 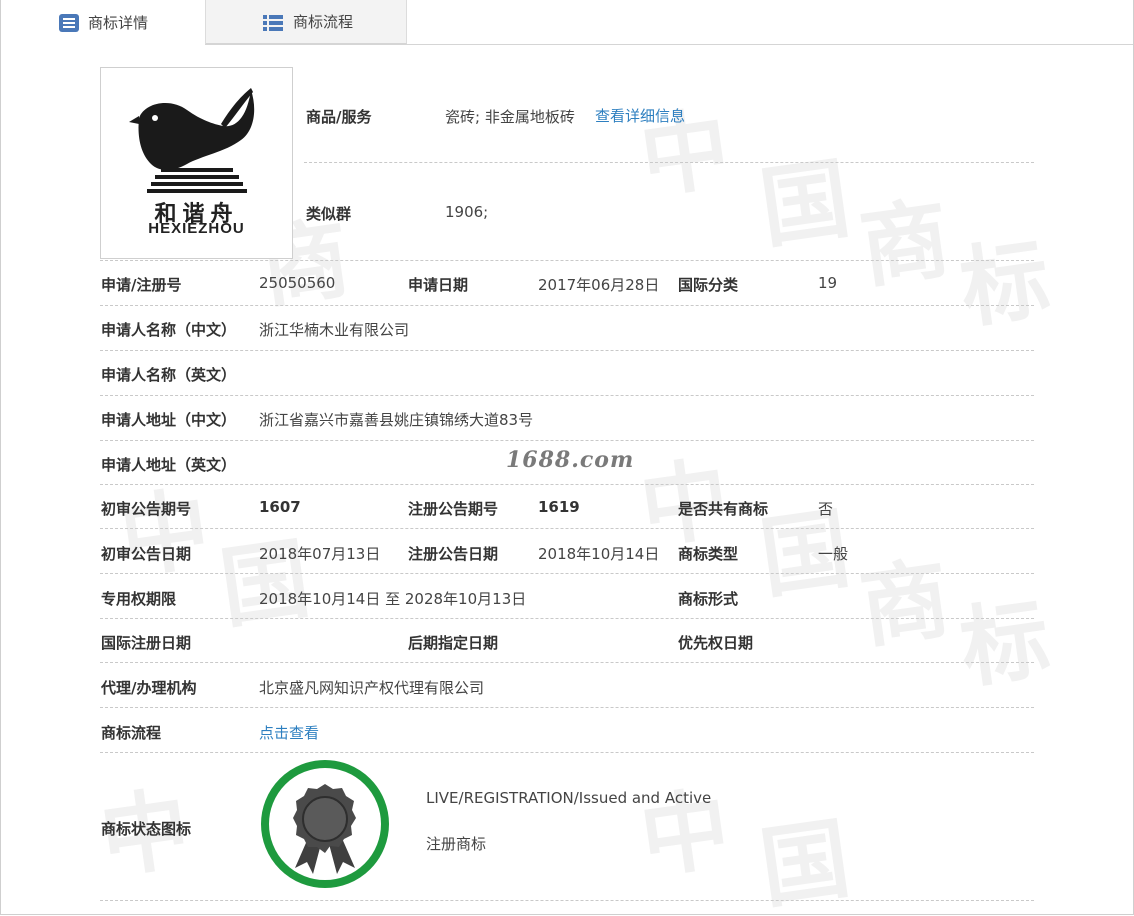 I want to click on agency-label: 代理/办理机构, so click(x=149, y=688).